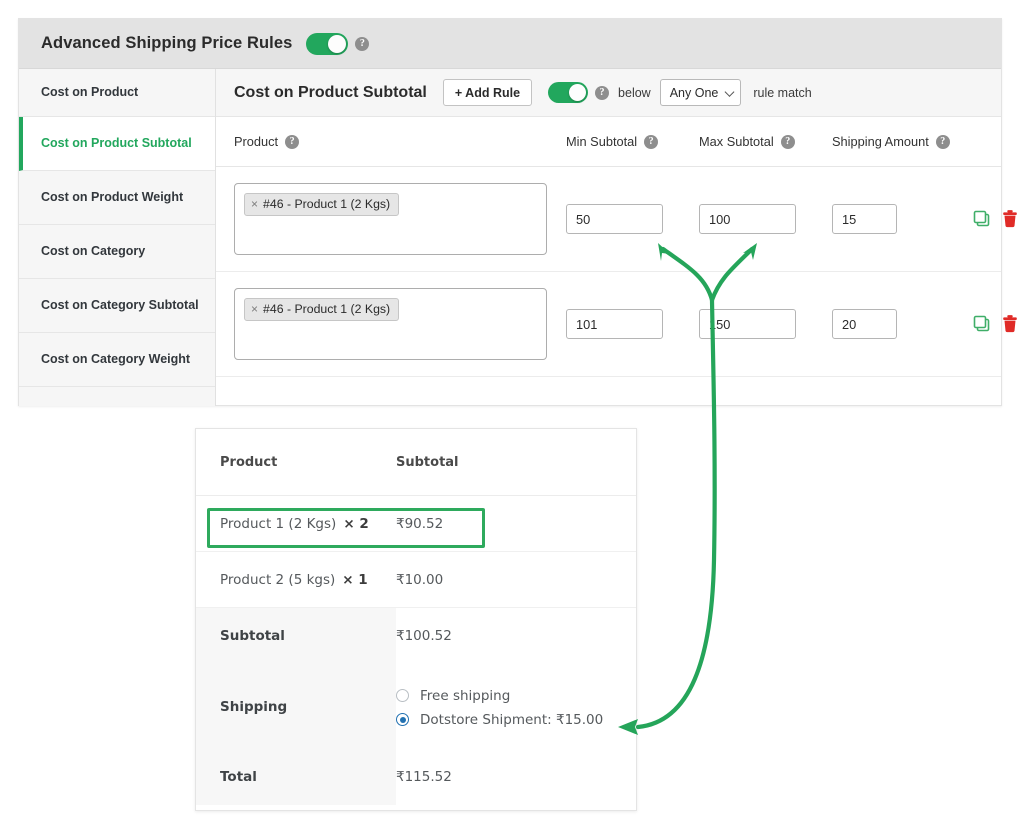 The image size is (1024, 821). Describe the element at coordinates (278, 579) in the screenshot. I see `cart-item-title: Product 2 (5 kgs)` at that location.